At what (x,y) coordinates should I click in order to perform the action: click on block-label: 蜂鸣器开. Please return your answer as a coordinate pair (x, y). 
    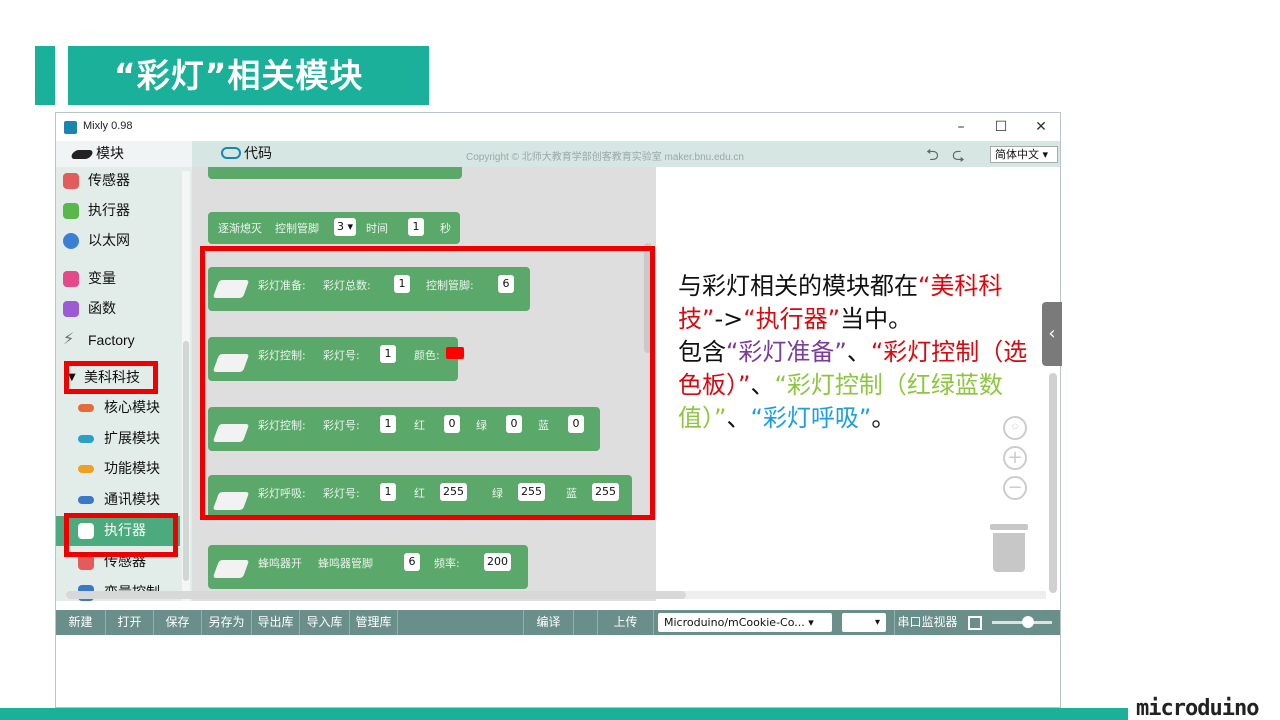
    Looking at the image, I should click on (280, 563).